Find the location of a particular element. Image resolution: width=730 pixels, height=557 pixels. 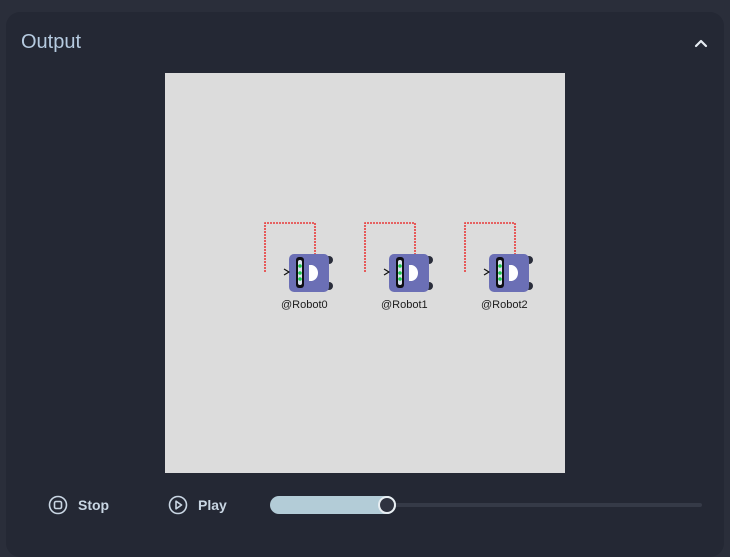

robot-label-1: @Robot1 is located at coordinates (404, 305).